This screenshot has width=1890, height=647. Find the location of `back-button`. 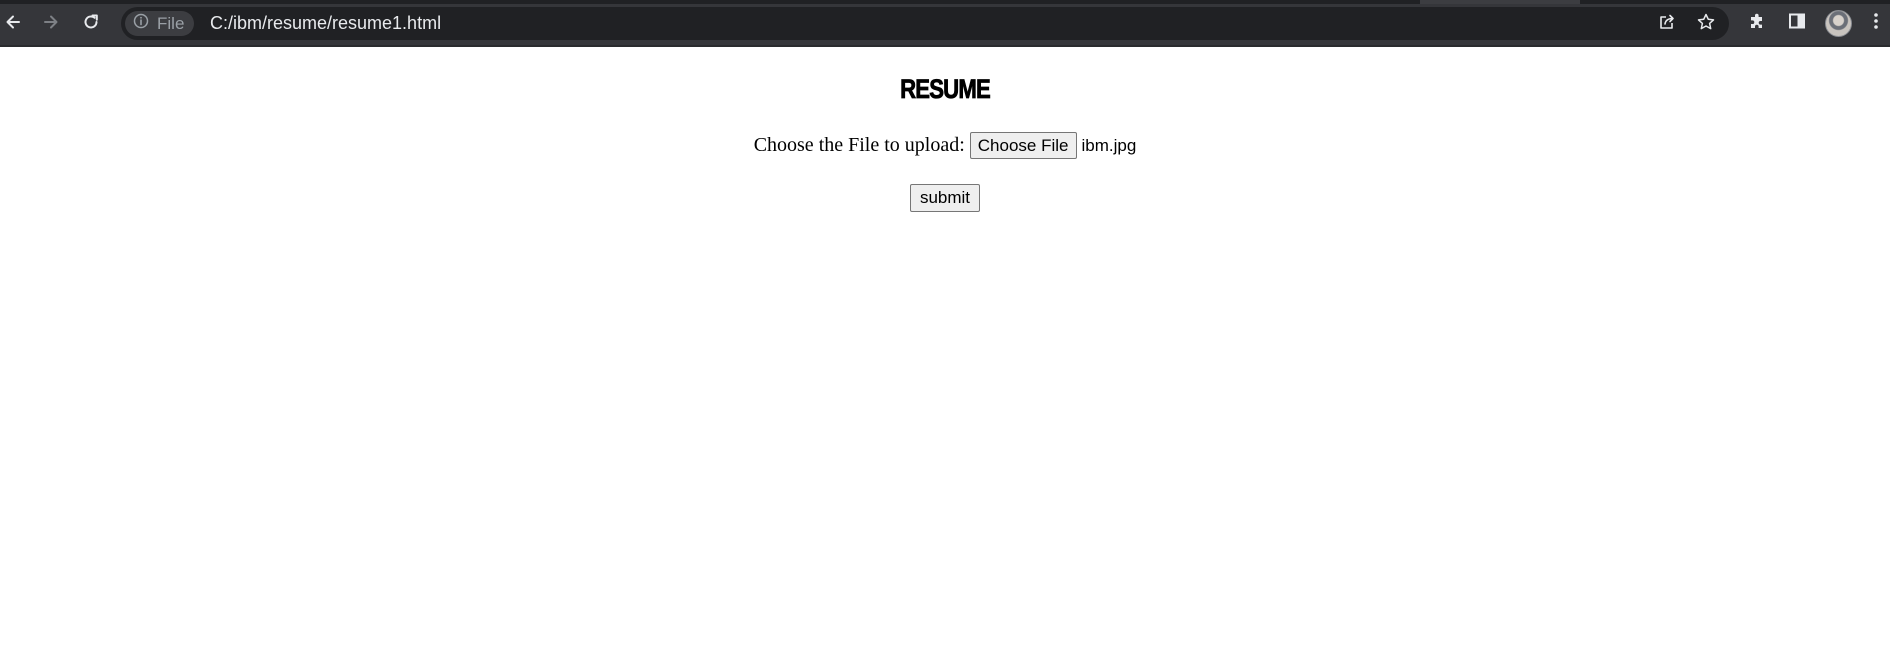

back-button is located at coordinates (13, 22).